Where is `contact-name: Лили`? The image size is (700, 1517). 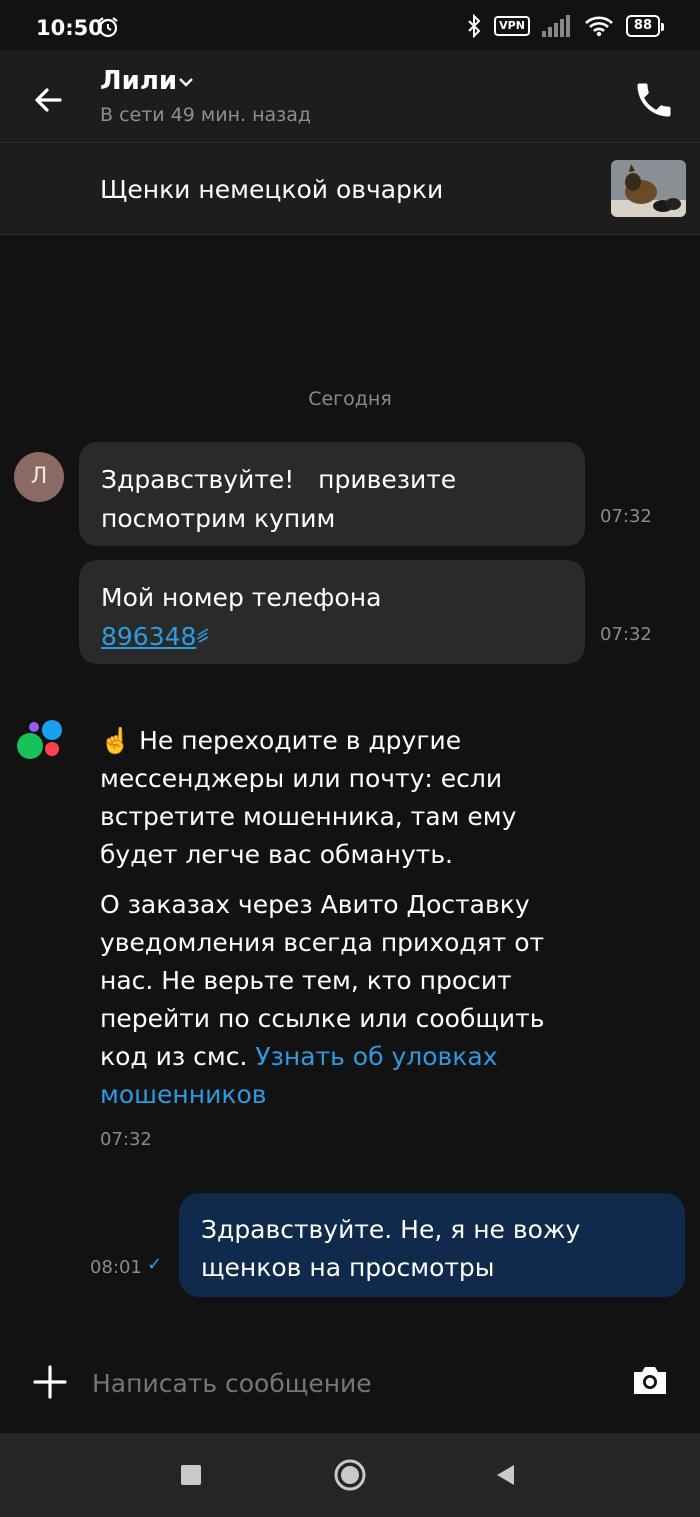
contact-name: Лили is located at coordinates (138, 81).